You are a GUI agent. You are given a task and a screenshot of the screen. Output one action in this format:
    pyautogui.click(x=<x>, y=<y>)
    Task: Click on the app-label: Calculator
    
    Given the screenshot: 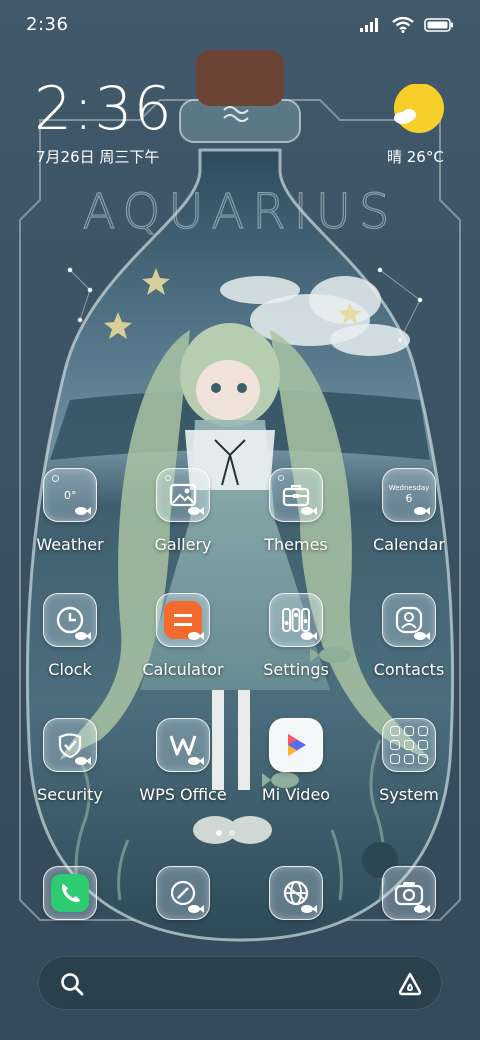 What is the action you would take?
    pyautogui.click(x=183, y=669)
    